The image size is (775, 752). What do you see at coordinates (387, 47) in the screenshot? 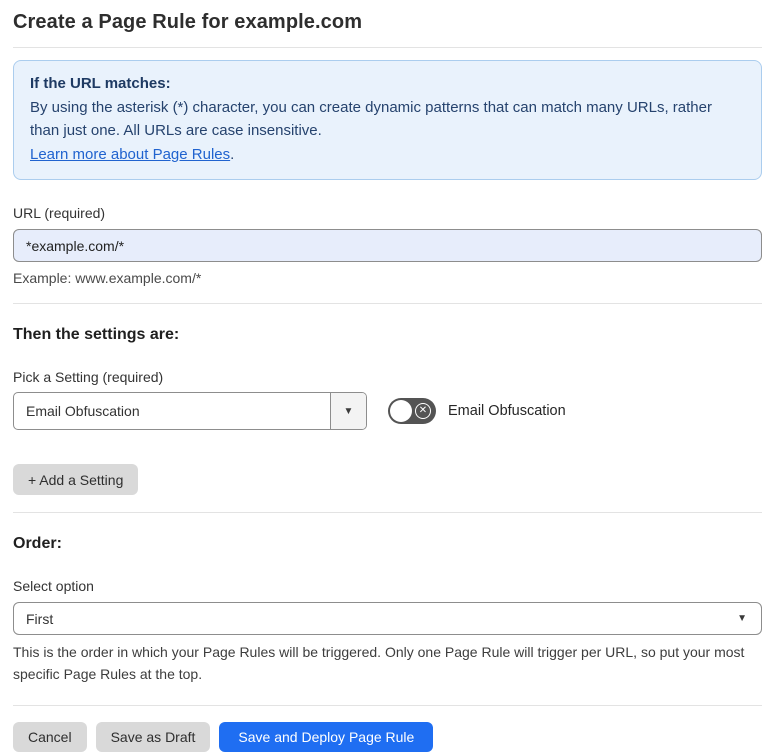
I see `title-divider` at bounding box center [387, 47].